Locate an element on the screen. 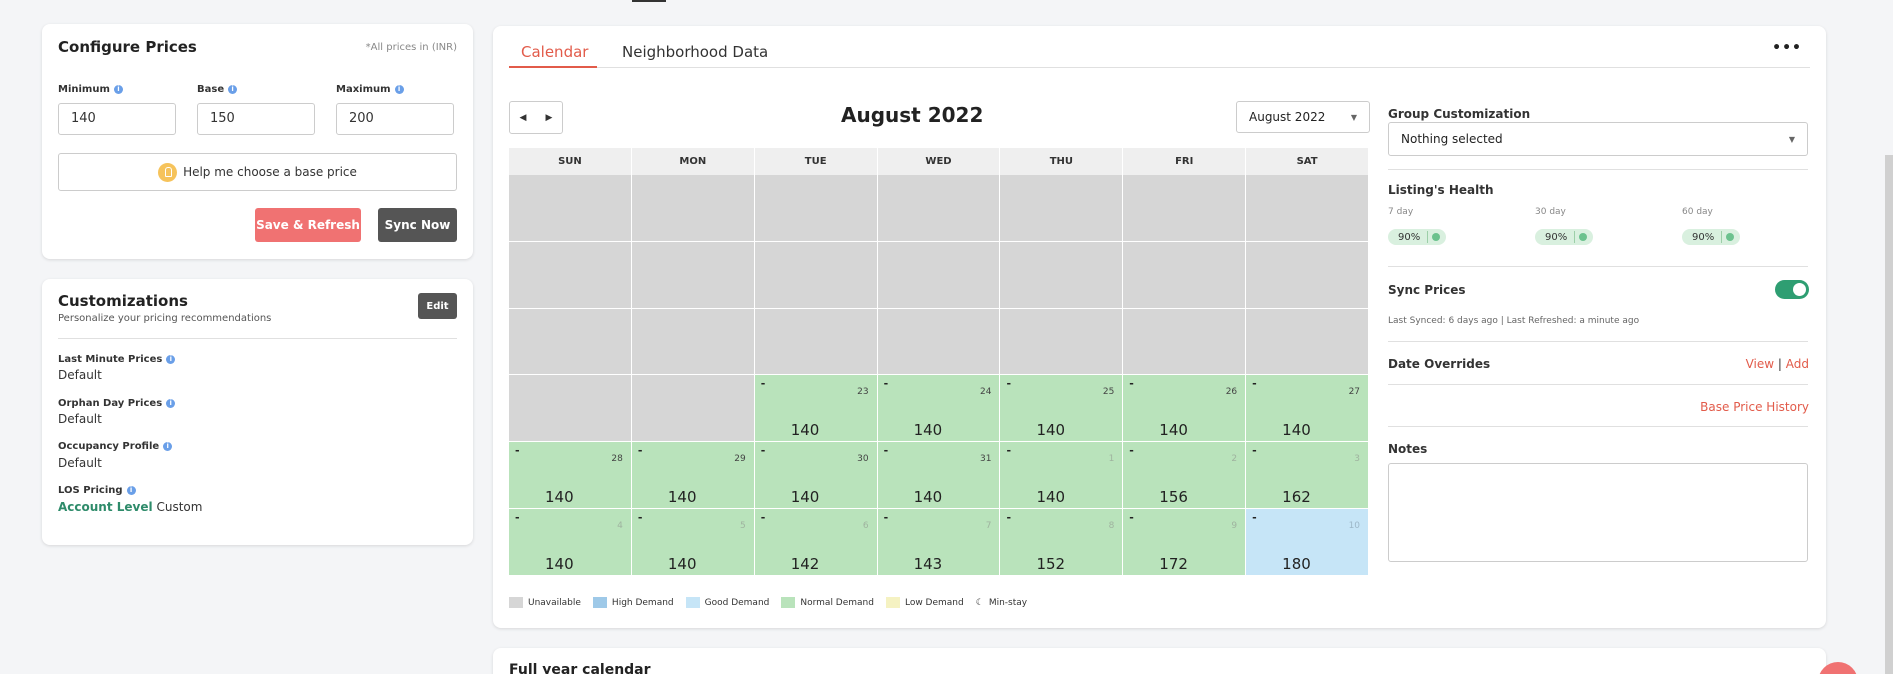 The image size is (1893, 674). page-scrollbar is located at coordinates (1889, 414).